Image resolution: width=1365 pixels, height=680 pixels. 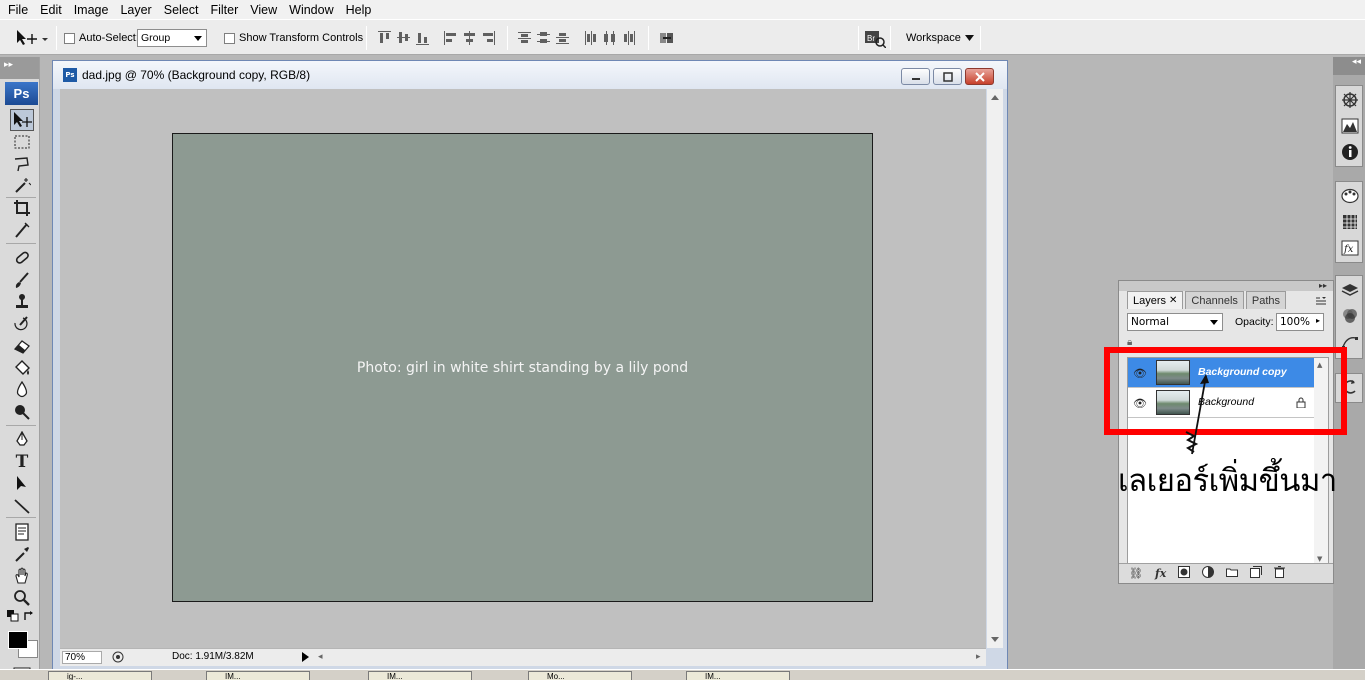 I want to click on menu-image: Image, so click(x=93, y=10).